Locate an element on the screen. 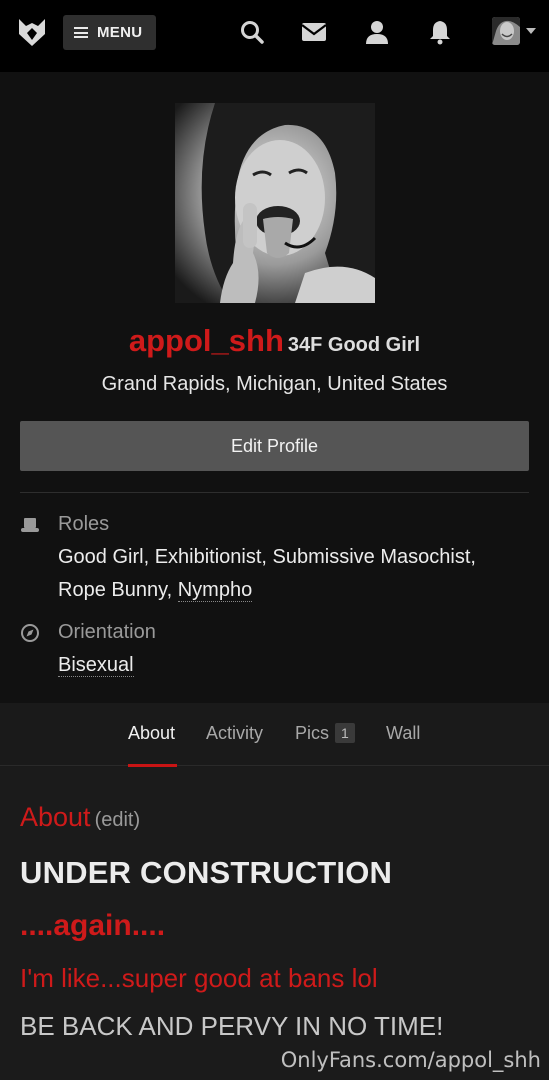  about-line-3: I'm like...super good at bans lol is located at coordinates (199, 978).